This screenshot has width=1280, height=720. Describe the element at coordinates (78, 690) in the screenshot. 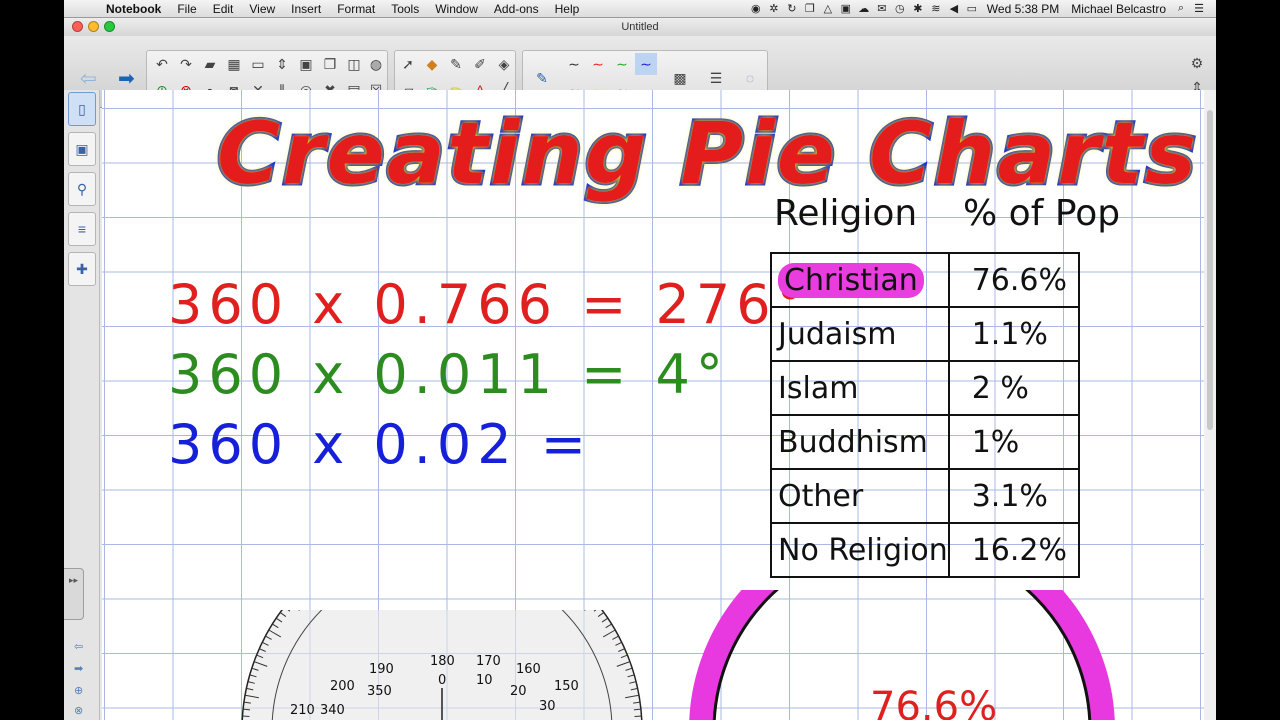

I see `sidebar-add-page-icon: ⊕` at that location.